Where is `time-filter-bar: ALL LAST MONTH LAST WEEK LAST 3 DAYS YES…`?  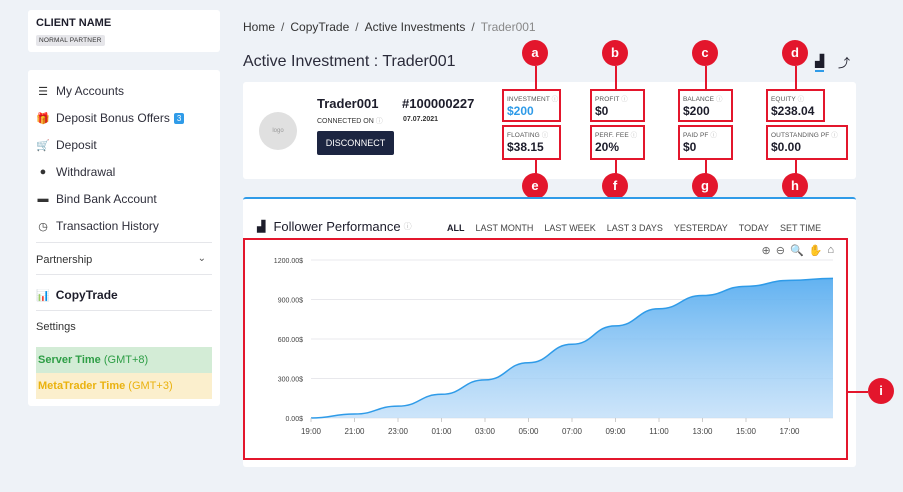
time-filter-bar: ALL LAST MONTH LAST WEEK LAST 3 DAYS YES… is located at coordinates (634, 228).